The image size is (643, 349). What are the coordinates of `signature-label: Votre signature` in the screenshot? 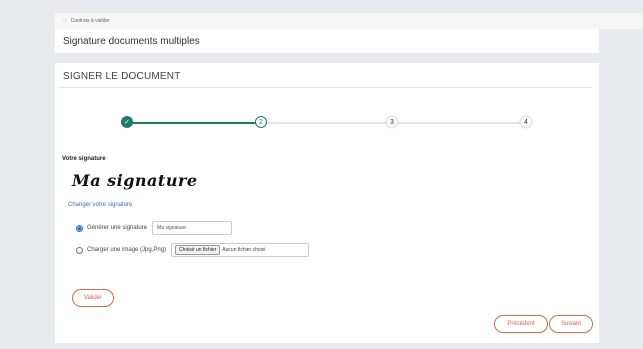 It's located at (84, 159).